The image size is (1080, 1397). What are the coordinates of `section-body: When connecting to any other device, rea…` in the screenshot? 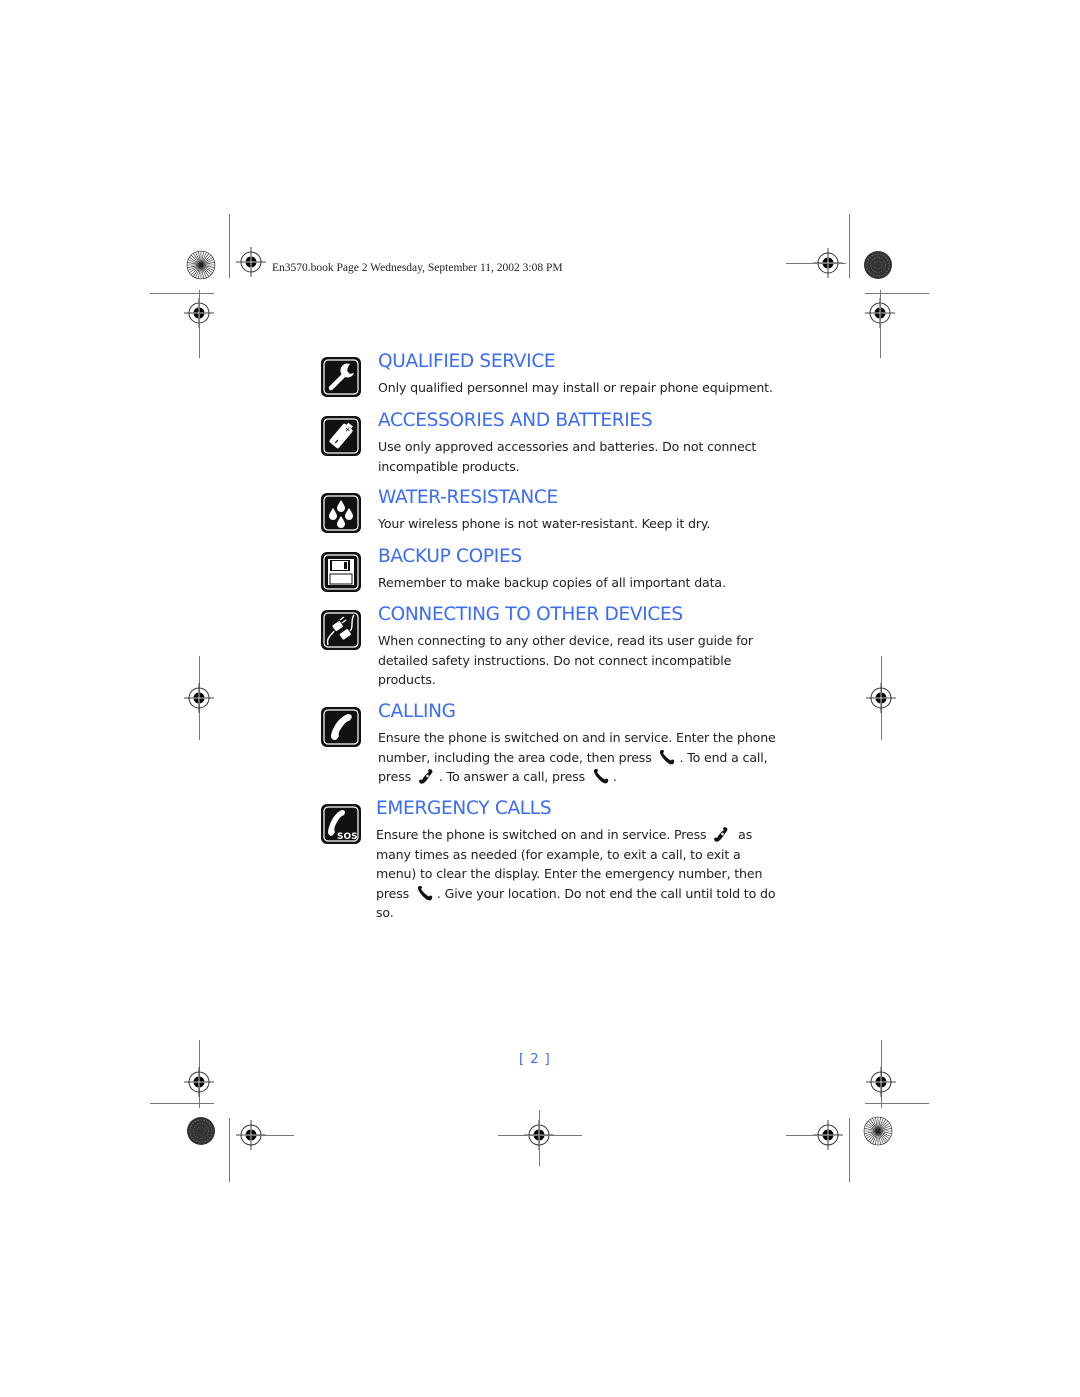 It's located at (565, 660).